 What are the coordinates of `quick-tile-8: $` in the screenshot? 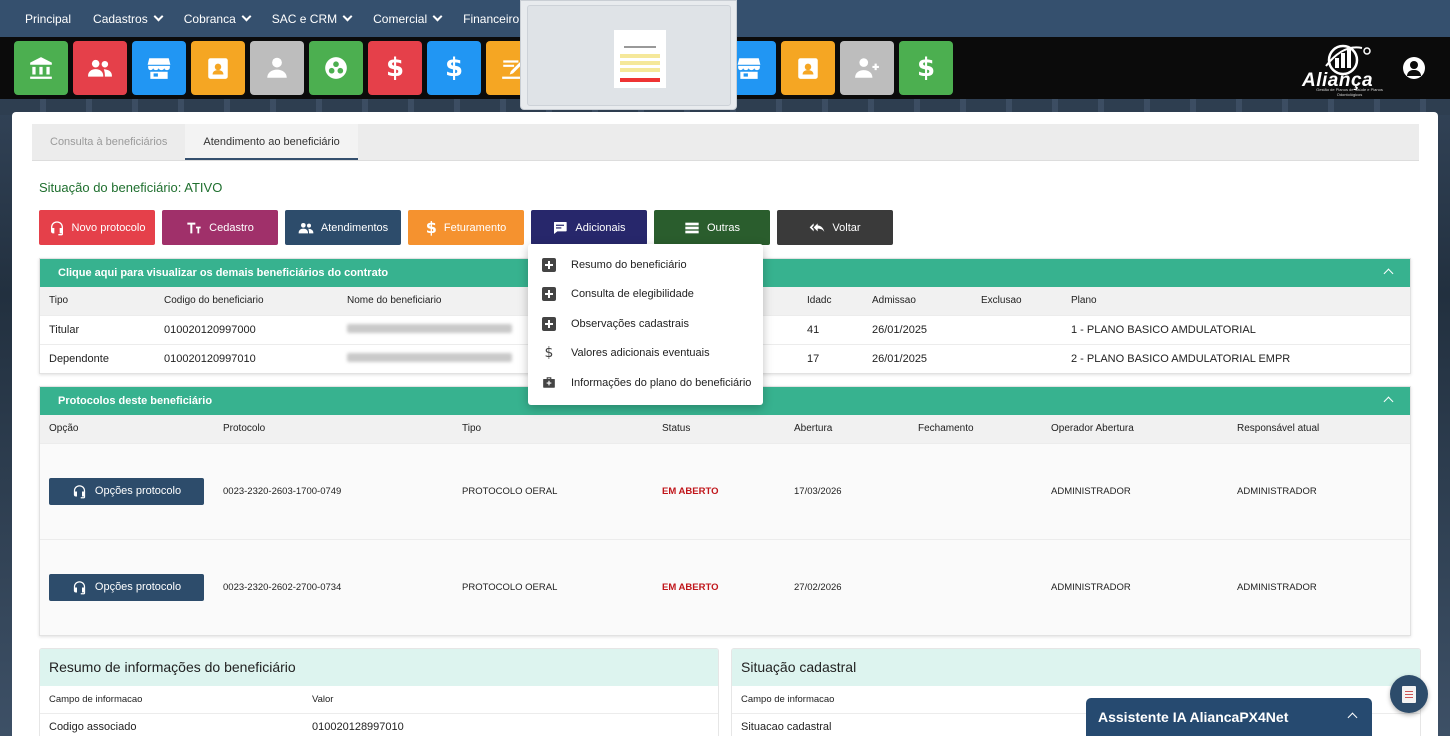 It's located at (454, 68).